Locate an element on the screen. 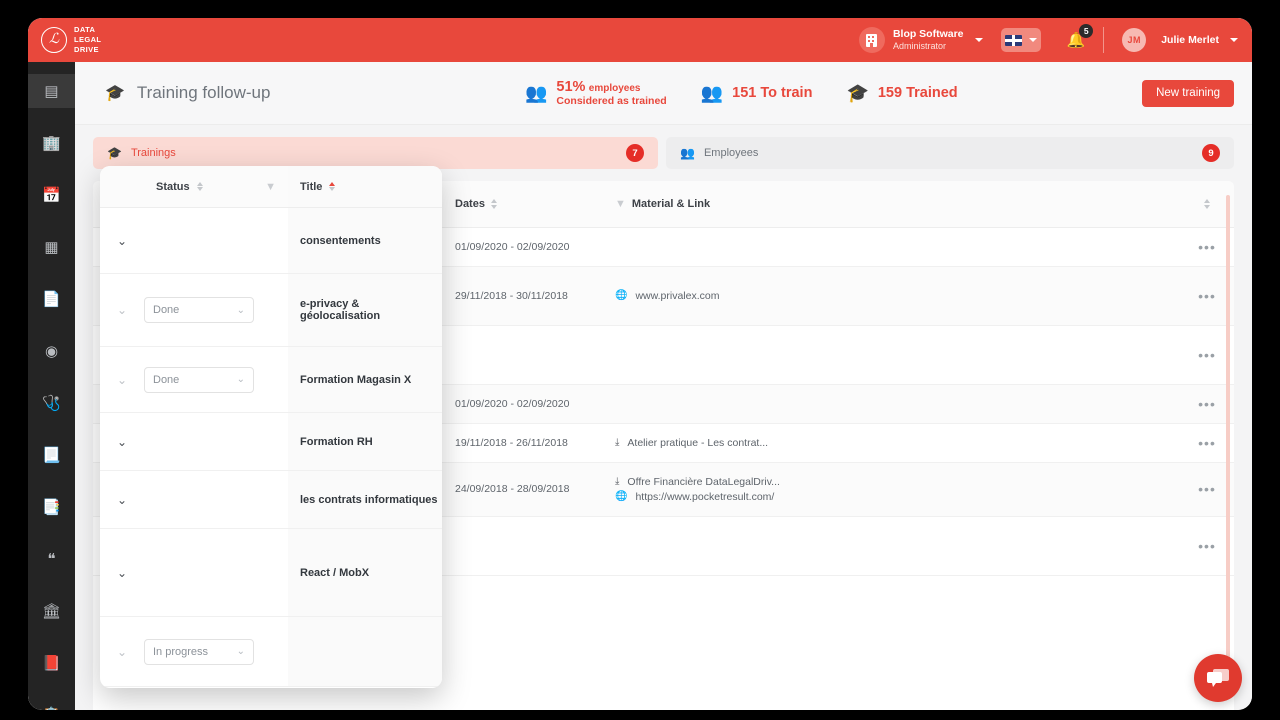 This screenshot has height=720, width=1280. sidebar-item-book: 📕 is located at coordinates (51, 663).